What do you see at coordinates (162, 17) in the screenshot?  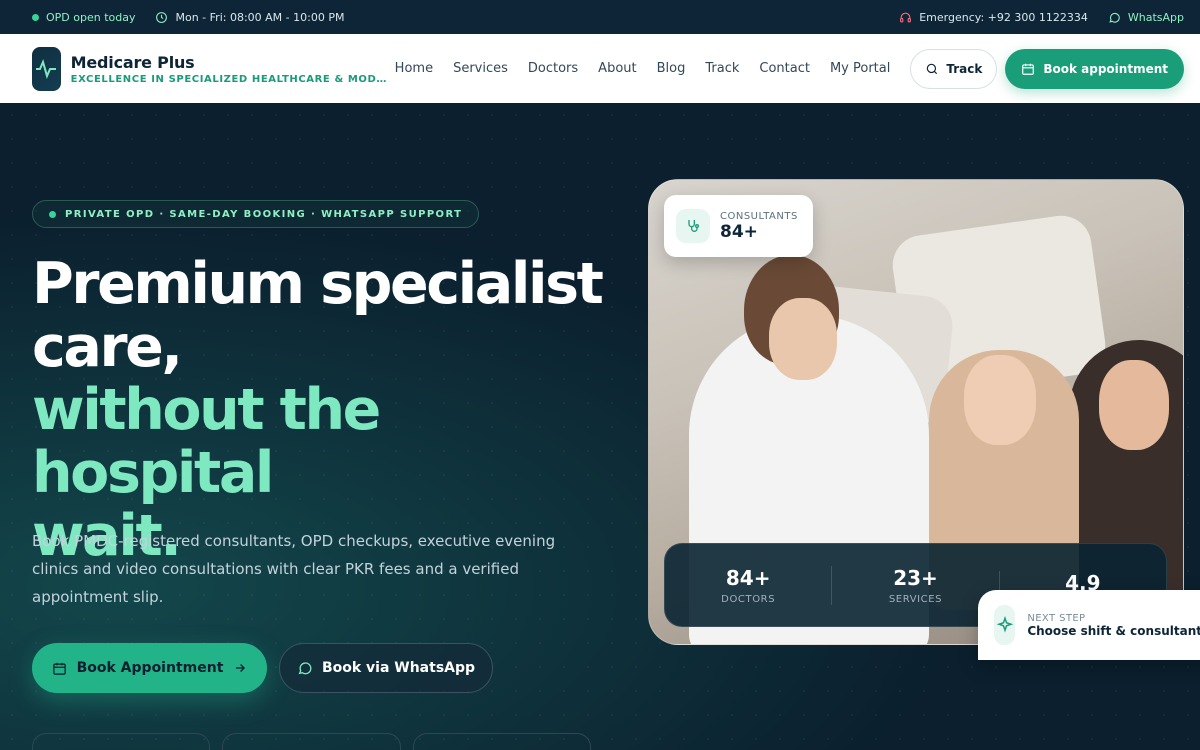 I see `clock-icon` at bounding box center [162, 17].